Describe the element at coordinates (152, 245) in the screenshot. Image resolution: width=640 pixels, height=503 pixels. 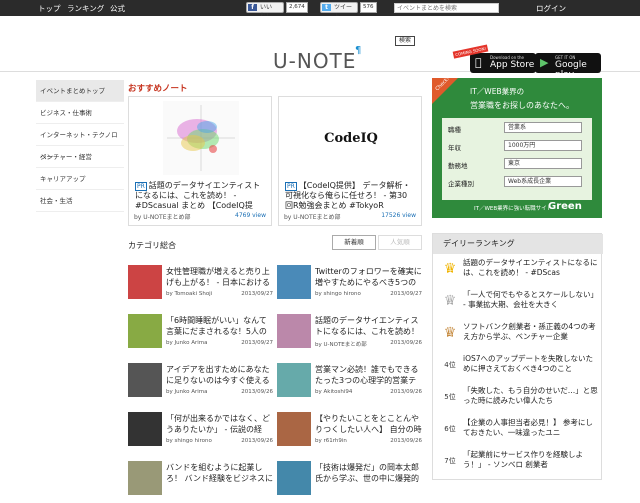
I see `category-heading: カテゴリ総合` at that location.